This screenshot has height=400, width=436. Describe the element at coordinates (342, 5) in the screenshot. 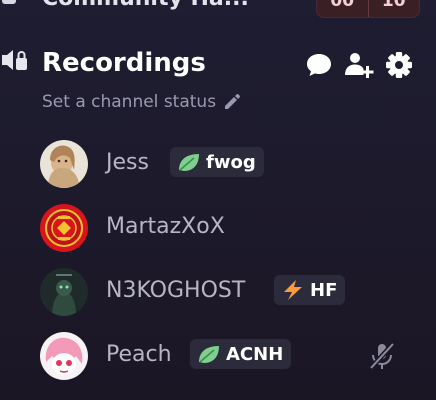

I see `counter-current: 00` at that location.